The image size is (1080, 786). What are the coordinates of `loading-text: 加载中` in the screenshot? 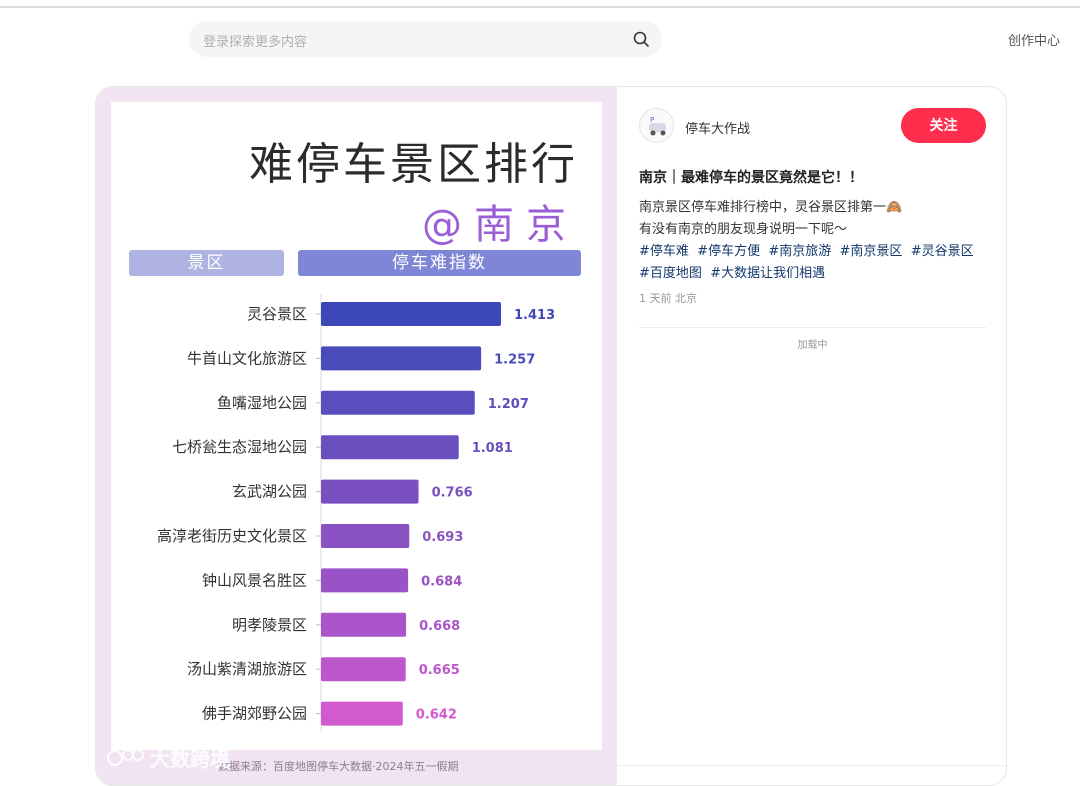 It's located at (812, 345).